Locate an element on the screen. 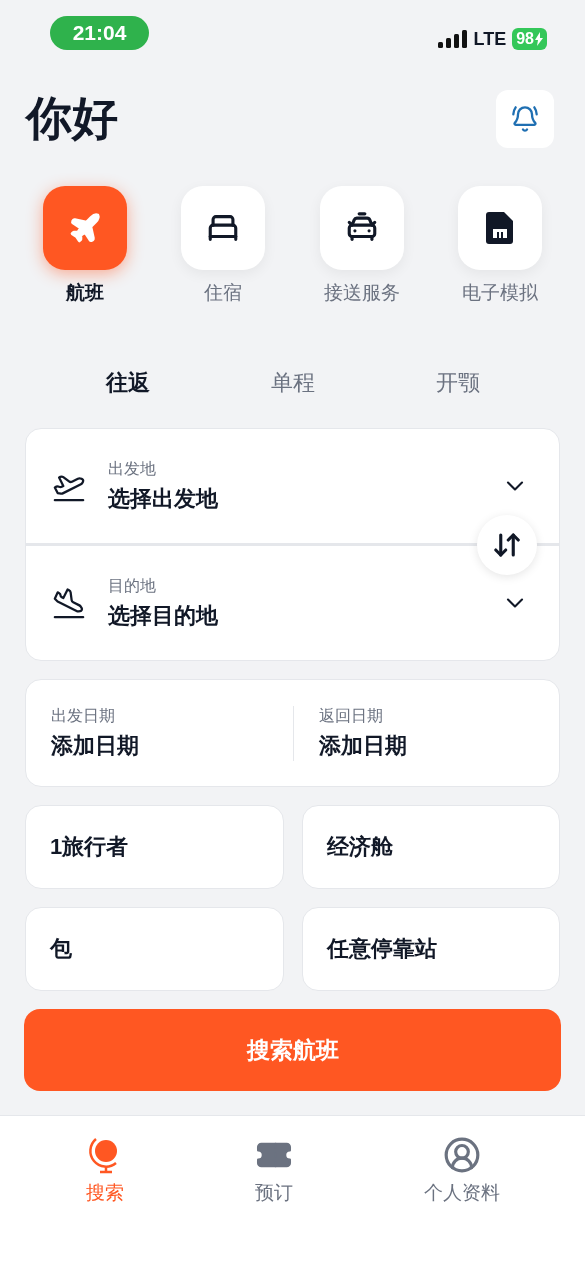 This screenshot has width=585, height=1266. trip-type-tab: 开颚 is located at coordinates (457, 383).